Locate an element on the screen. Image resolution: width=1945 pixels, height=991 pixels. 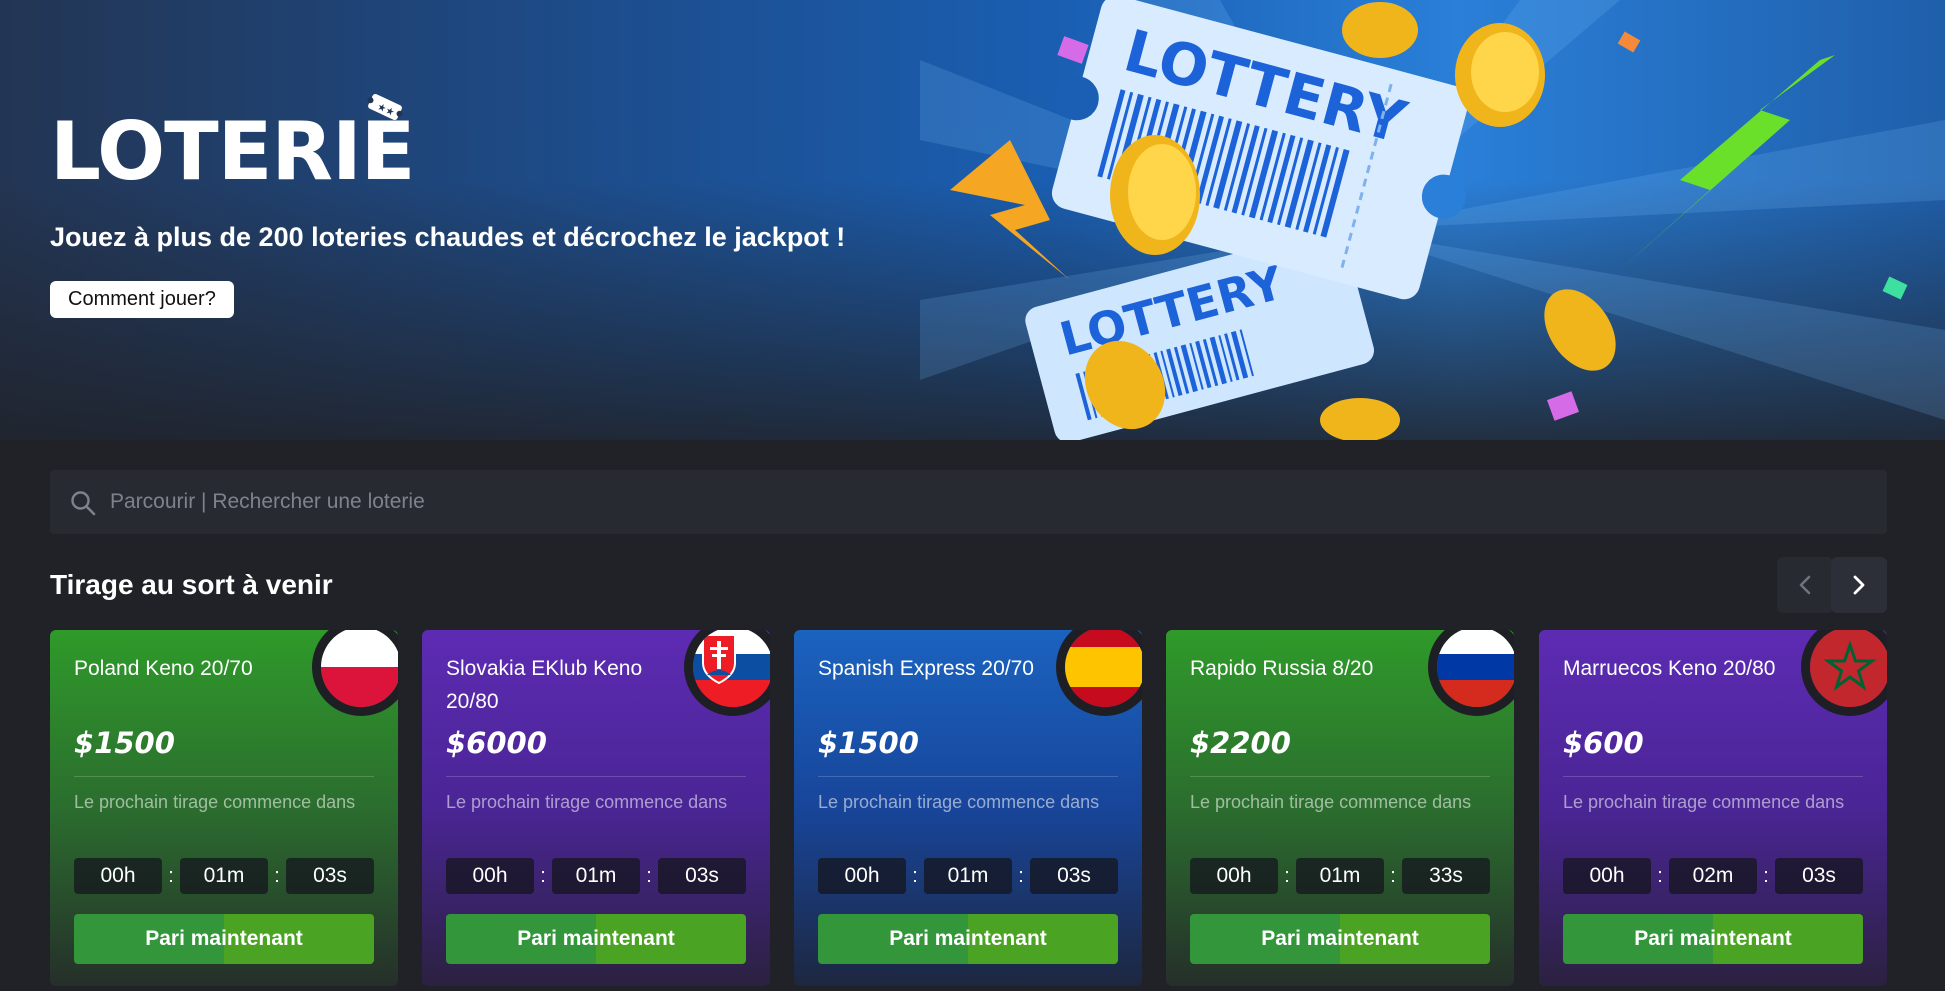
countdown-timer: 00h: 02m: 03s is located at coordinates (1713, 876).